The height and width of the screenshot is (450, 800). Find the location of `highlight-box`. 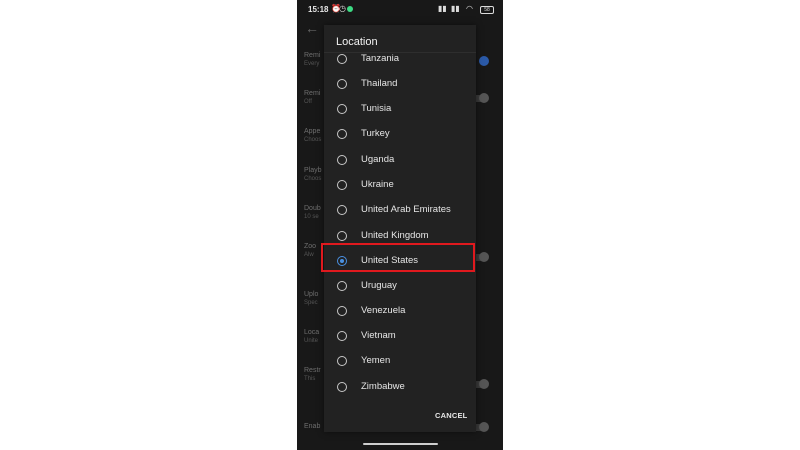

highlight-box is located at coordinates (398, 257).